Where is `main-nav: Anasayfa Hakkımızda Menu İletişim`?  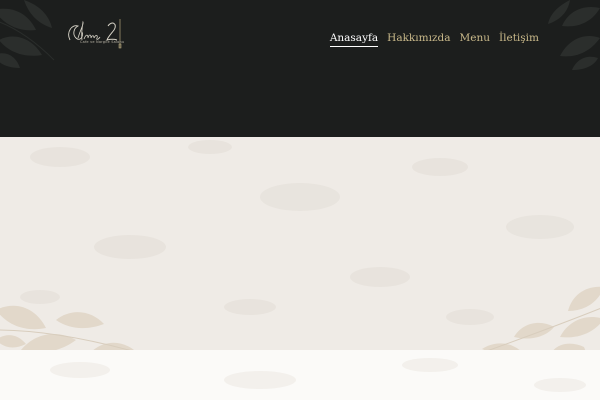 main-nav: Anasayfa Hakkımızda Menu İletişim is located at coordinates (434, 39).